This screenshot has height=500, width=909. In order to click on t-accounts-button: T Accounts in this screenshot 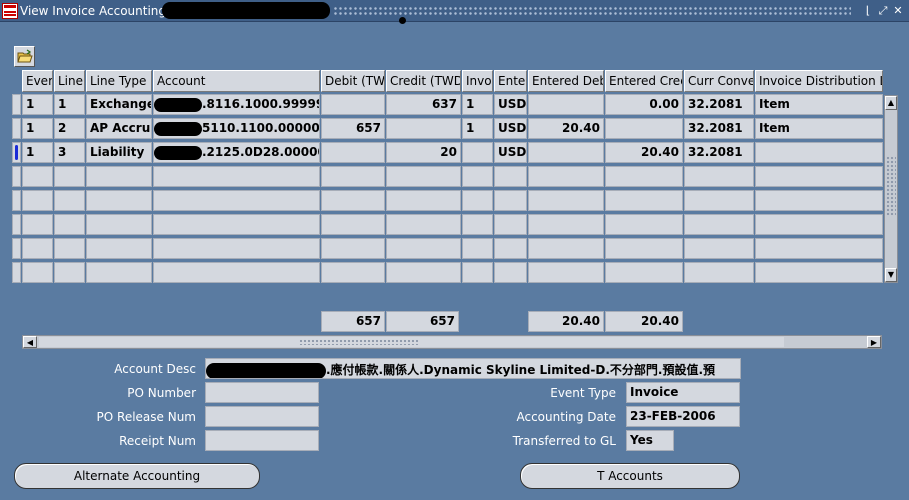, I will do `click(630, 476)`.